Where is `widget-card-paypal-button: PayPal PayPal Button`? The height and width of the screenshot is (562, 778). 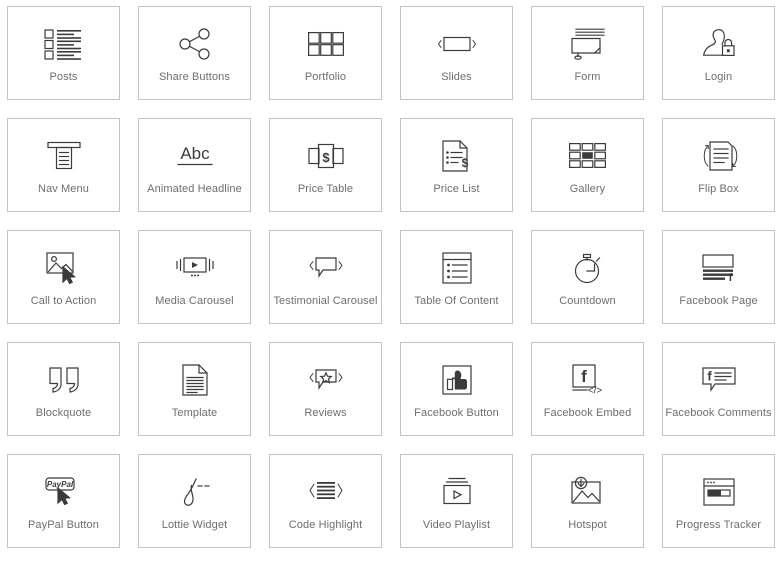 widget-card-paypal-button: PayPal PayPal Button is located at coordinates (63, 501).